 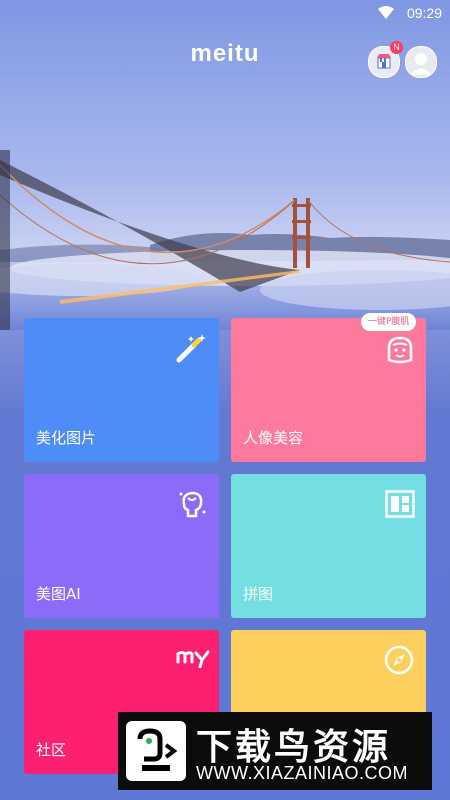 What do you see at coordinates (399, 662) in the screenshot?
I see `compass-icon` at bounding box center [399, 662].